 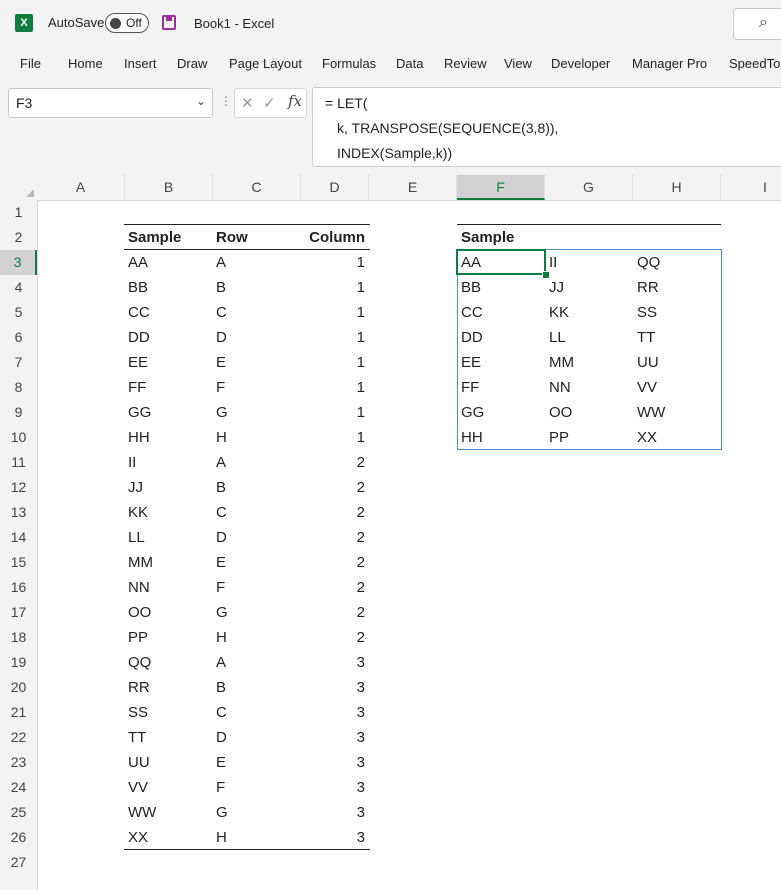 What do you see at coordinates (140, 63) in the screenshot?
I see `tab-insert: Insert` at bounding box center [140, 63].